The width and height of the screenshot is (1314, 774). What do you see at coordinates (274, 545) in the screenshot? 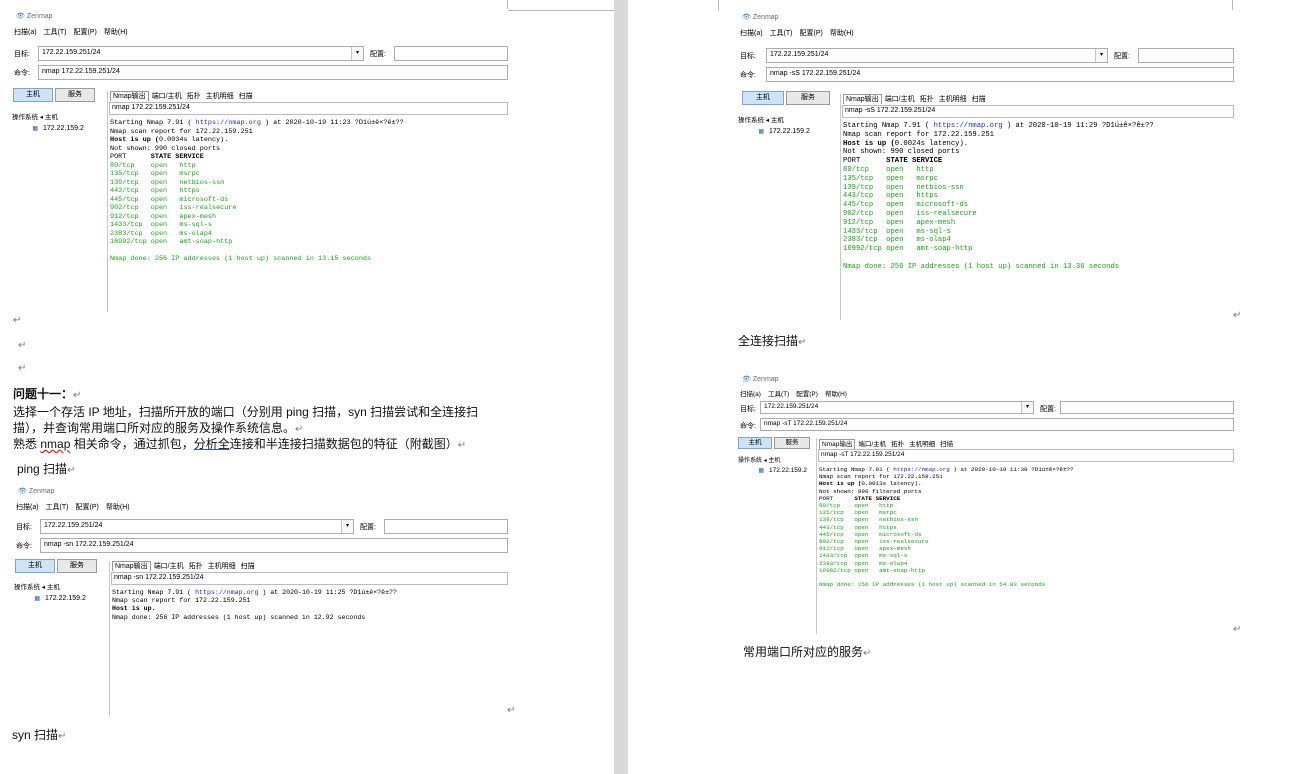
I see `command-input: nmap -sn 172.22.159.251/24` at bounding box center [274, 545].